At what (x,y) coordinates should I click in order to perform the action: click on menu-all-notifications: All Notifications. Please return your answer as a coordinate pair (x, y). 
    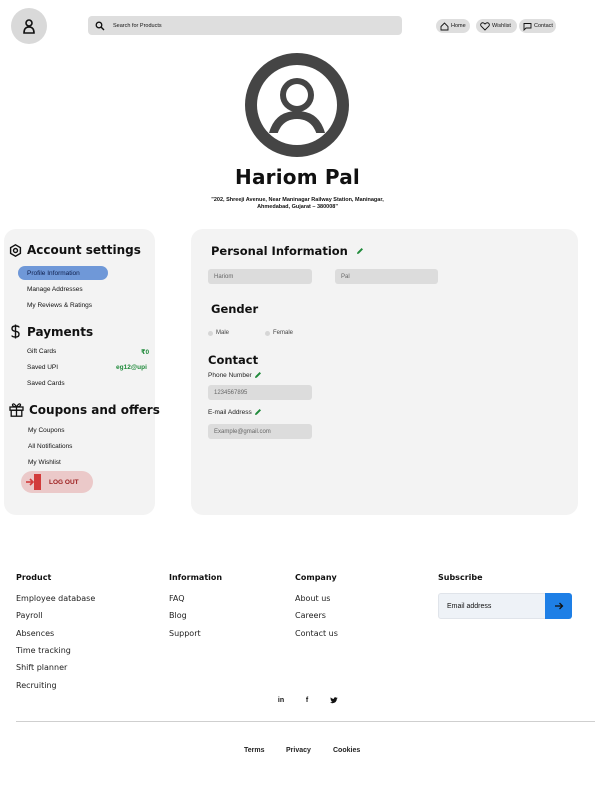
    Looking at the image, I should click on (50, 446).